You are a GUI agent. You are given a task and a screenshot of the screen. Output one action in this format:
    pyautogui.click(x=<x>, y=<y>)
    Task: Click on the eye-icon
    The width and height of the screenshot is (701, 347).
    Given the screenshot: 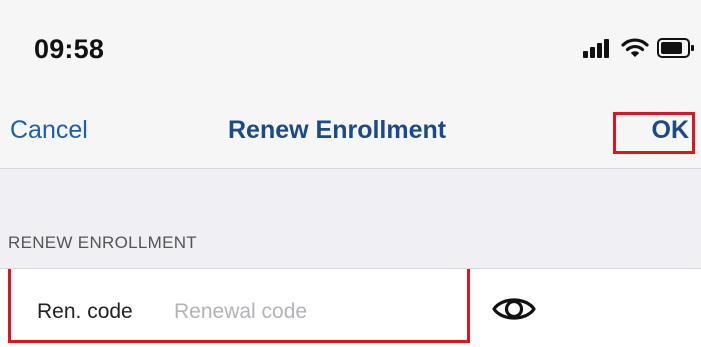 What is the action you would take?
    pyautogui.click(x=514, y=309)
    